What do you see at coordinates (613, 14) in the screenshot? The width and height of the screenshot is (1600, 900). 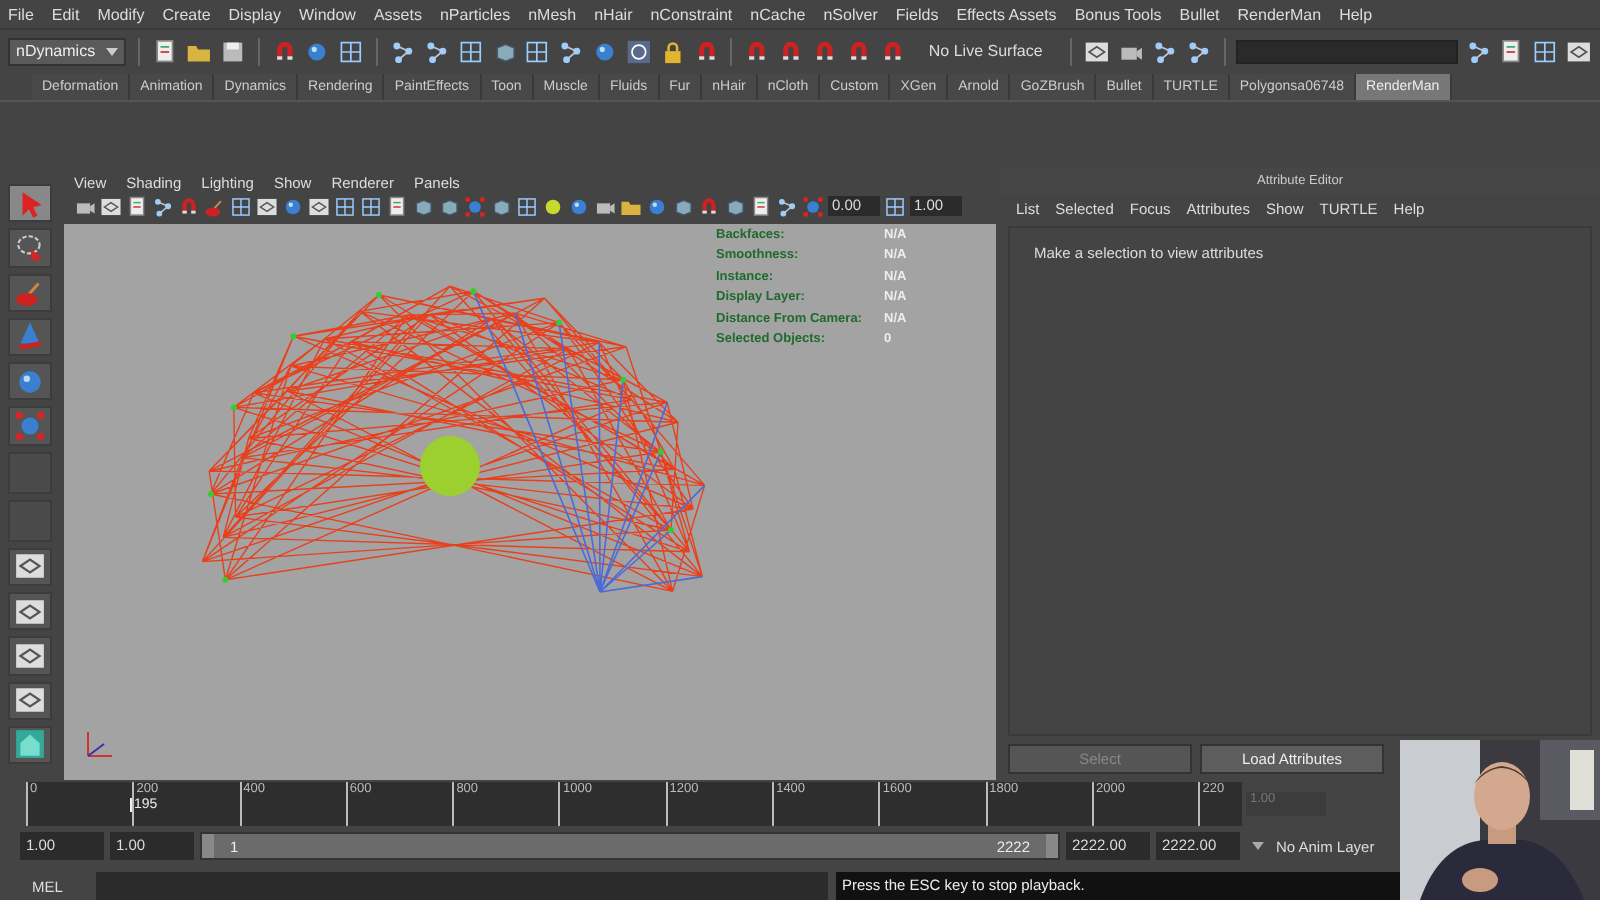 I see `menu-item: nHair` at bounding box center [613, 14].